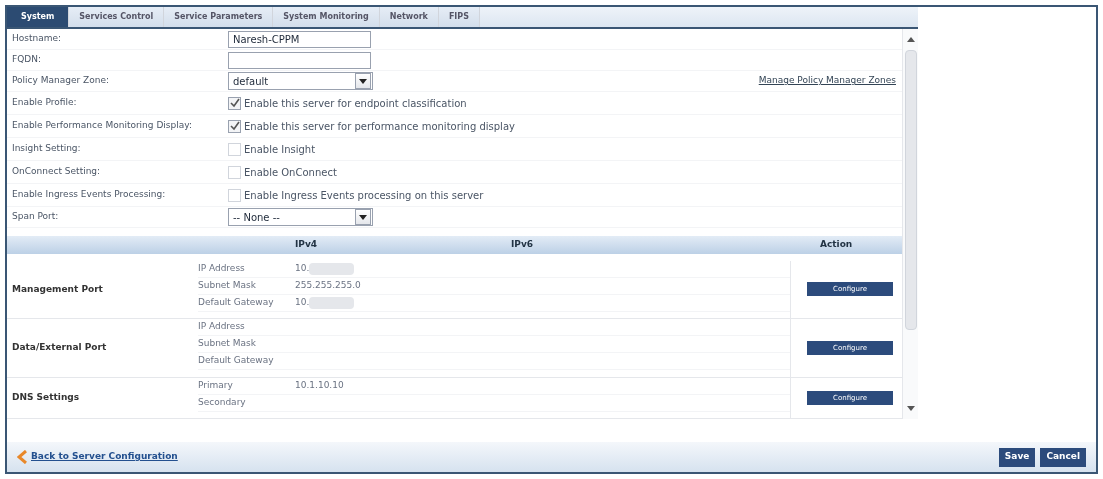 The width and height of the screenshot is (1103, 479). What do you see at coordinates (827, 81) in the screenshot?
I see `manage-zones-link: Manage Policy Manager Zones` at bounding box center [827, 81].